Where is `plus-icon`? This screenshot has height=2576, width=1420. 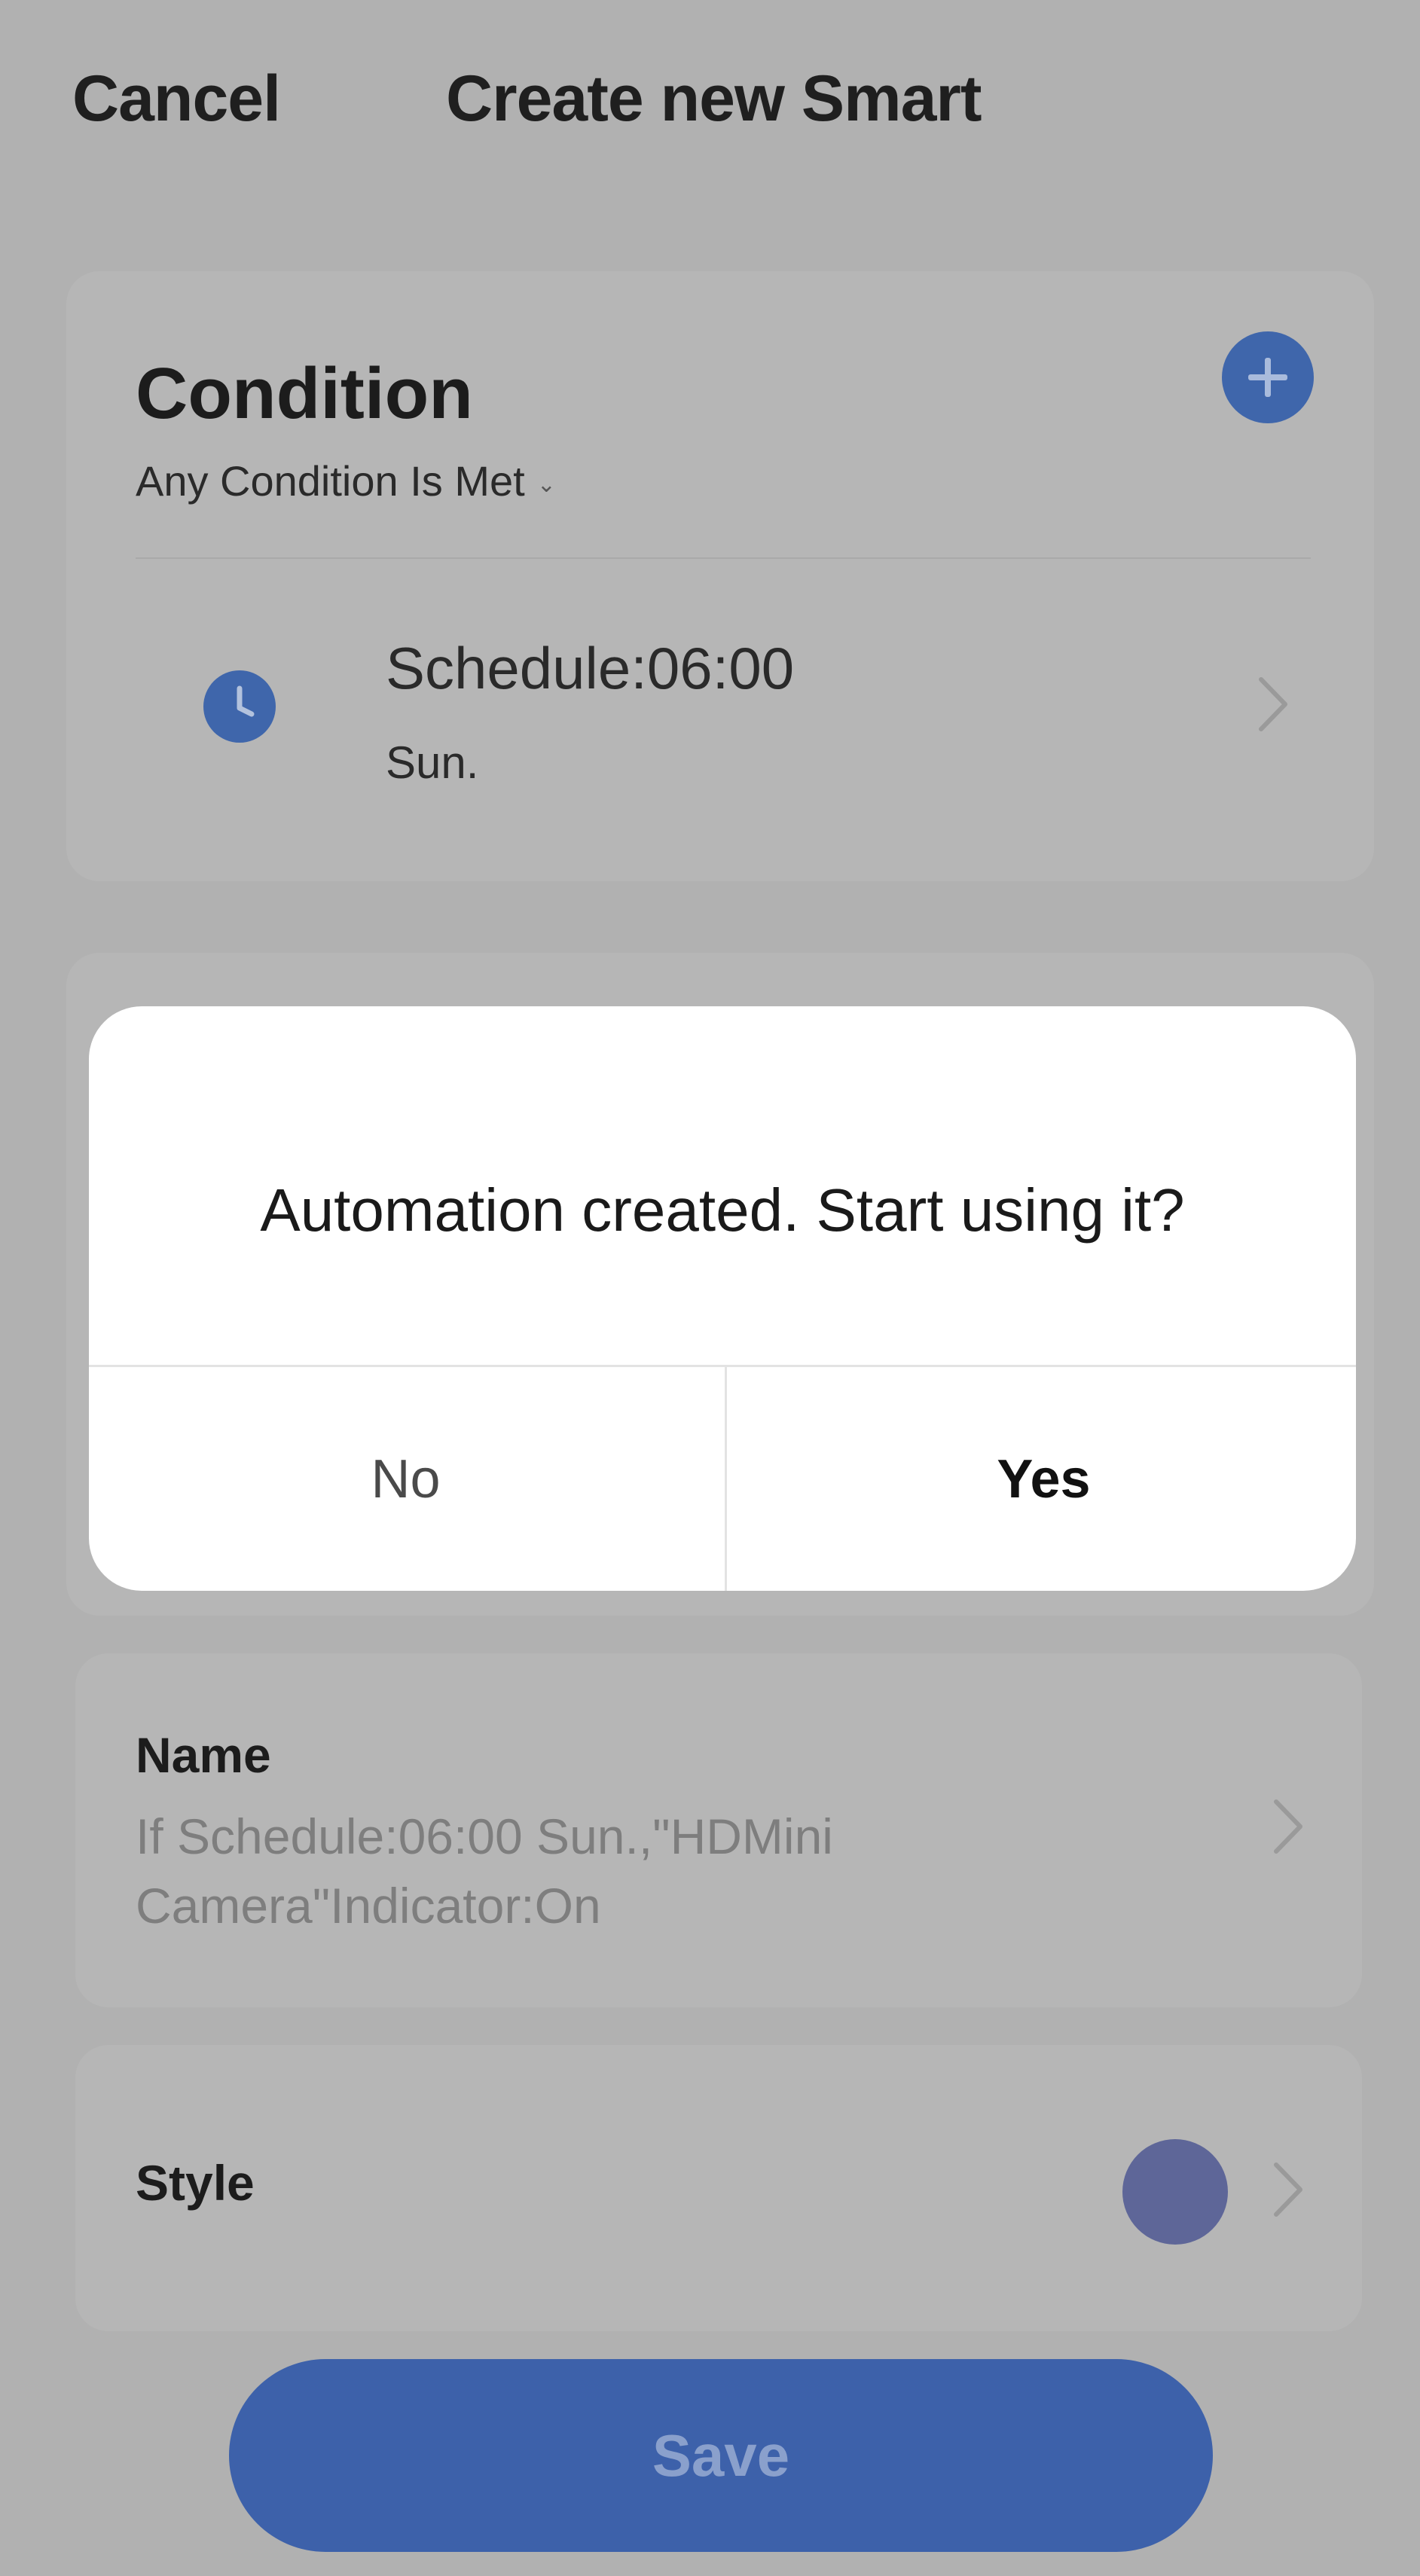
plus-icon is located at coordinates (1267, 378).